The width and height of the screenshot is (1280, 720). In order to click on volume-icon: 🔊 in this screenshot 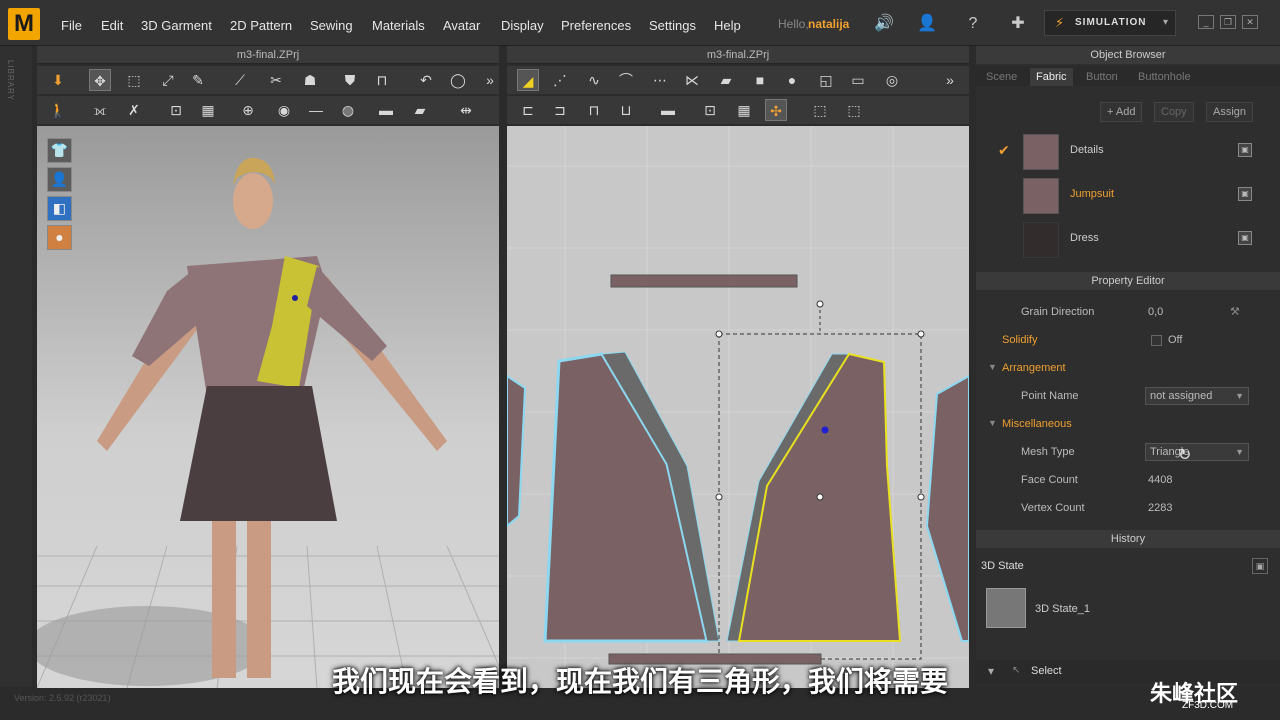, I will do `click(884, 24)`.